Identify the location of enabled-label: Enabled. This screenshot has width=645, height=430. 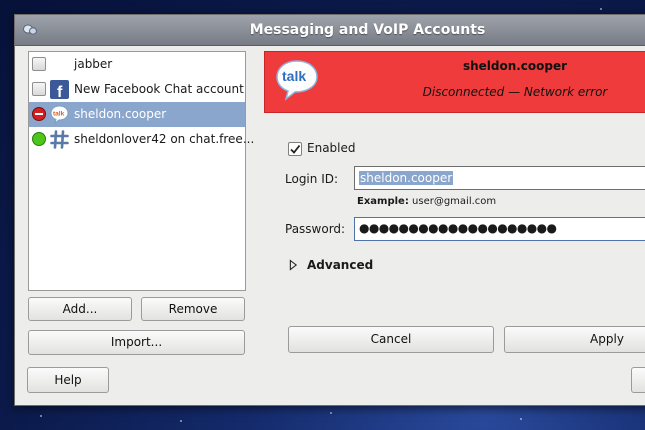
(331, 148).